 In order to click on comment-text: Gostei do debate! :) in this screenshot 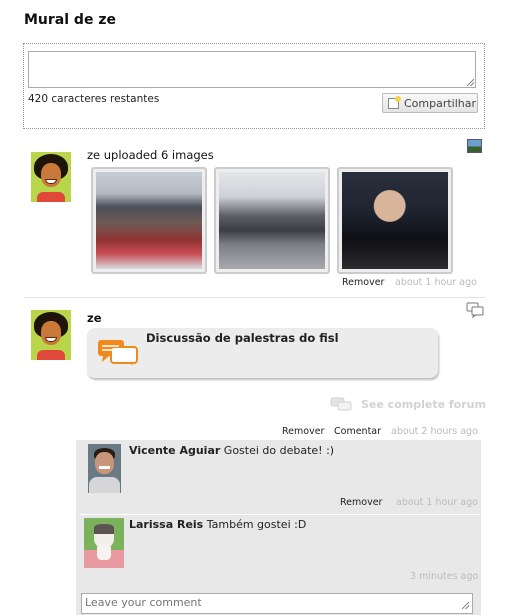, I will do `click(279, 450)`.